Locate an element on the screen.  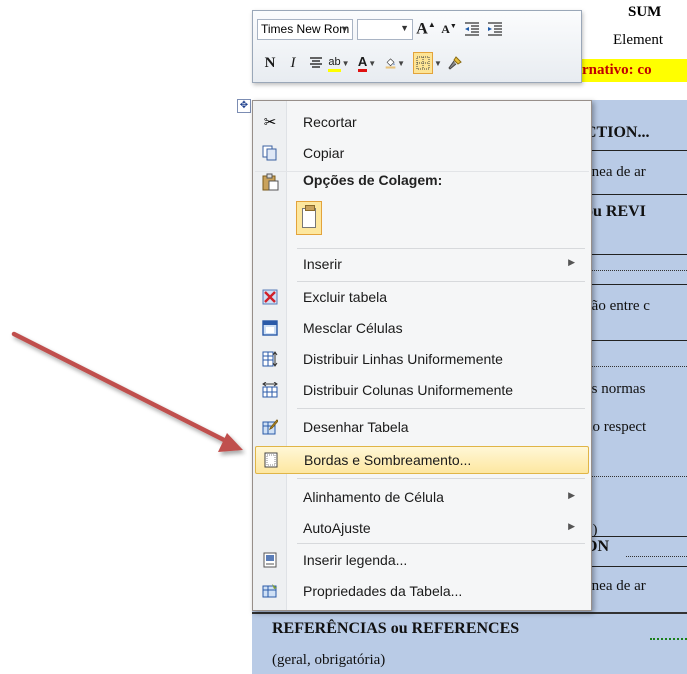
grow-font-button: A▲ is located at coordinates (426, 29).